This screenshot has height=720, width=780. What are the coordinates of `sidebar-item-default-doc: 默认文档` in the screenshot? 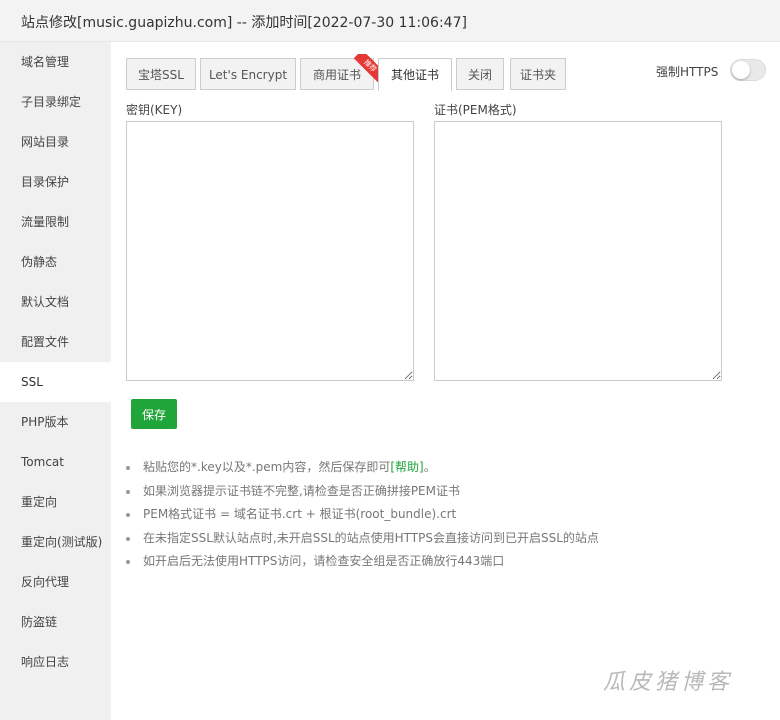 It's located at (55, 302).